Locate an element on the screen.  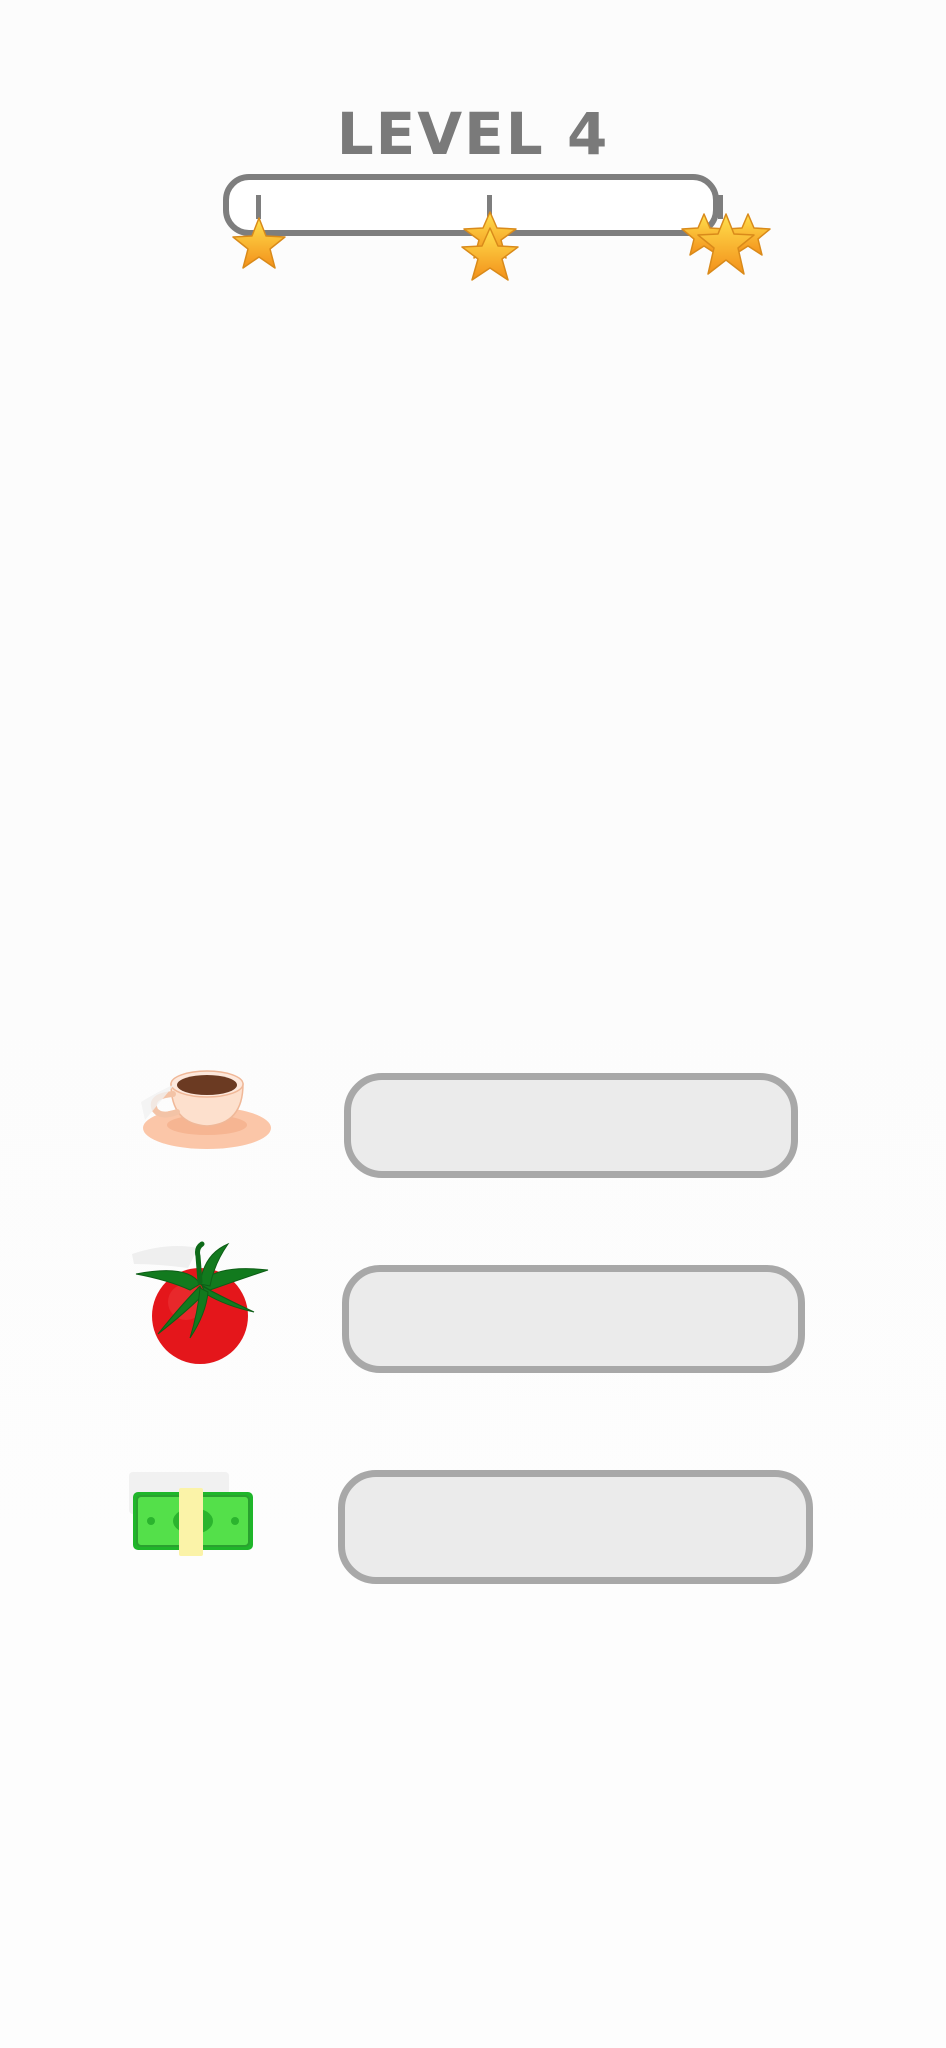
money-bundle-icon is located at coordinates (193, 1516).